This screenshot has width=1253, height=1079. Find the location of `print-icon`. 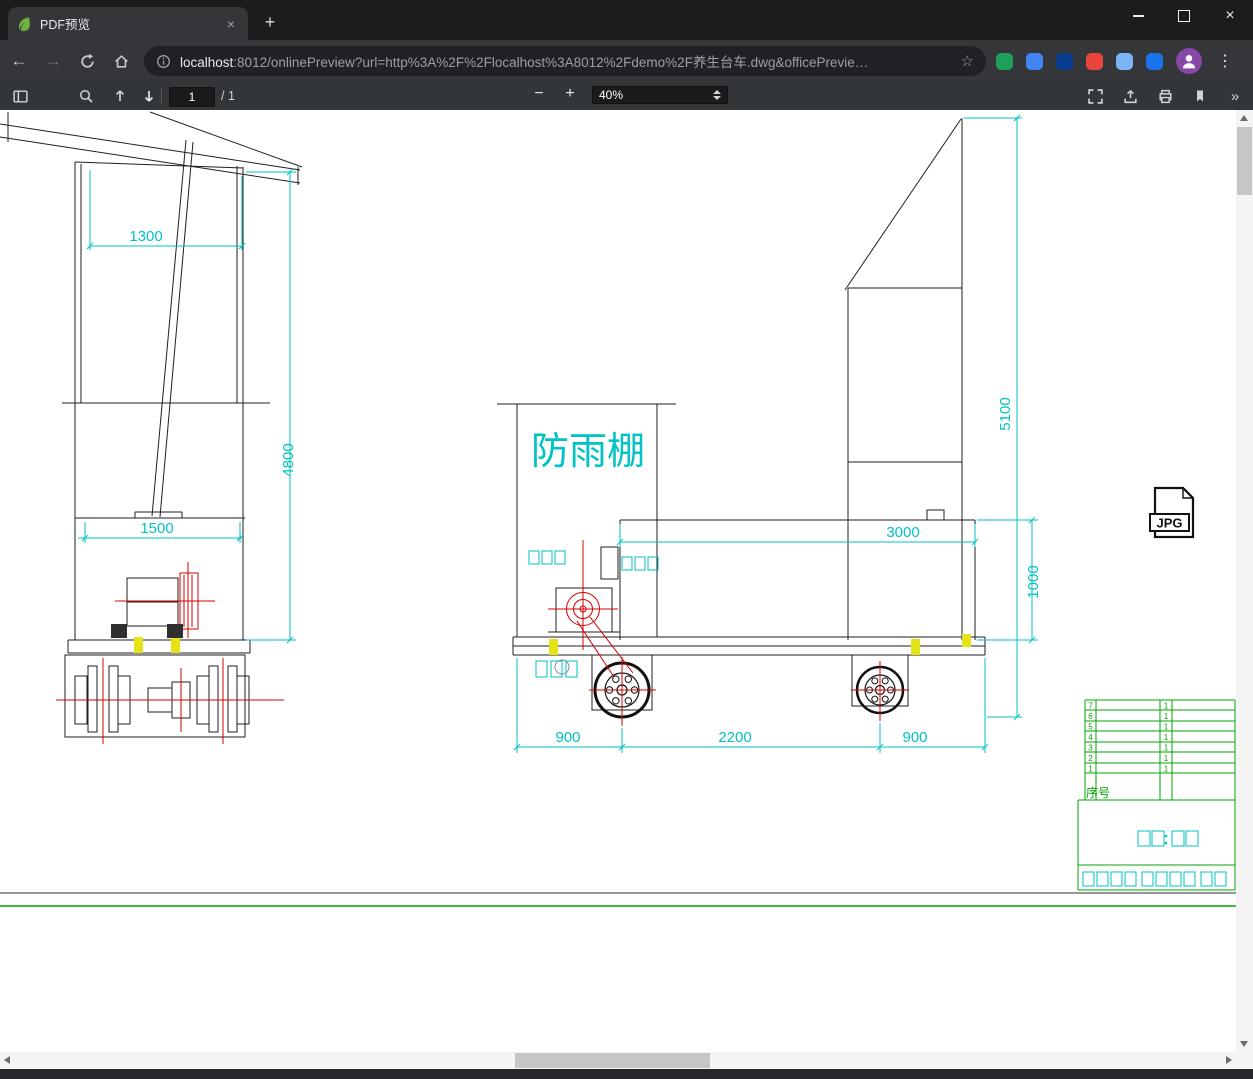

print-icon is located at coordinates (1165, 96).